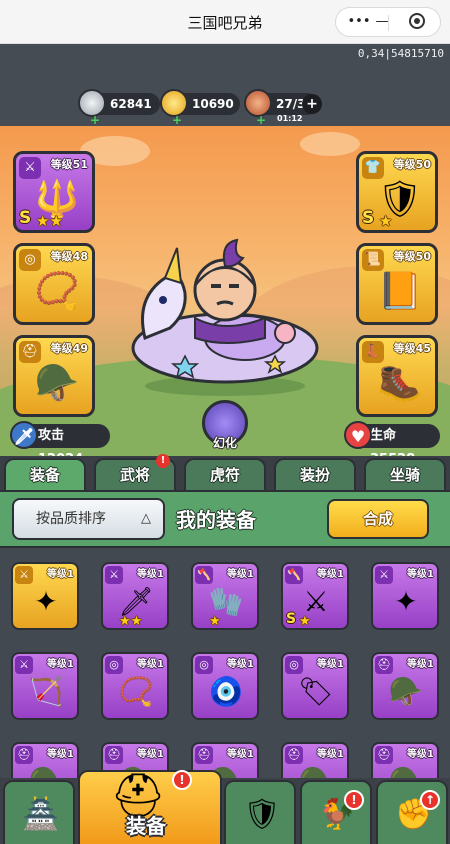 The height and width of the screenshot is (844, 450). What do you see at coordinates (312, 104) in the screenshot?
I see `add-stamina-button: +` at bounding box center [312, 104].